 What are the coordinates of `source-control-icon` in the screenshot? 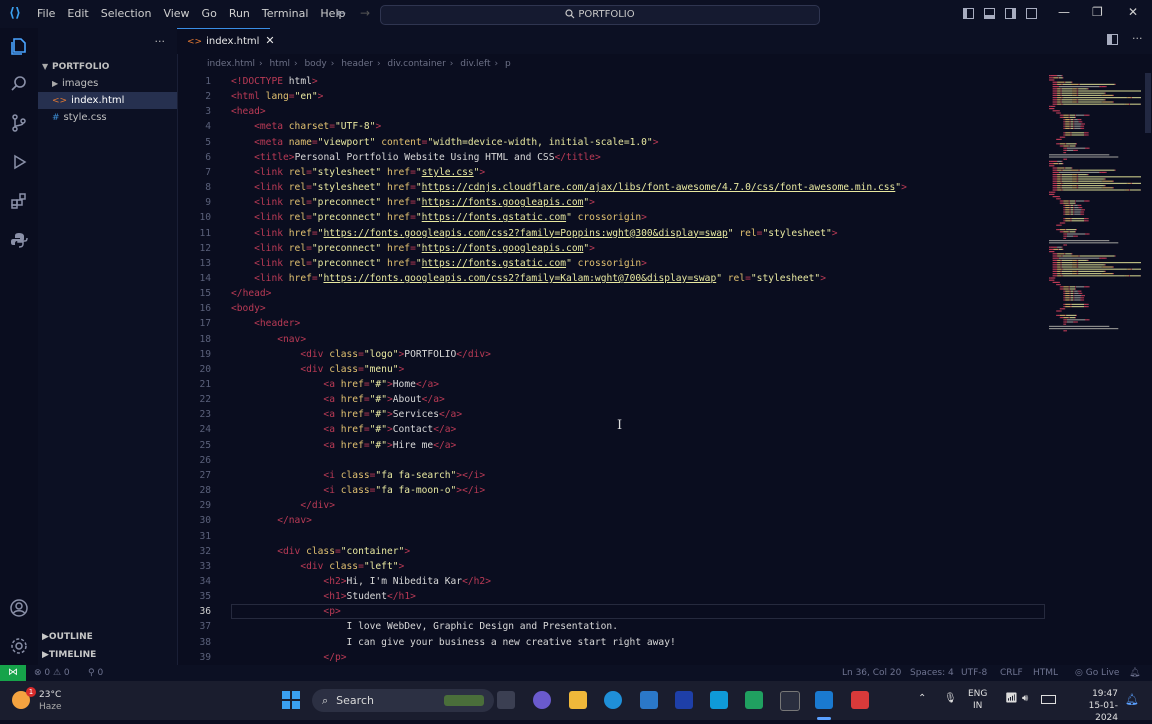 It's located at (19, 123).